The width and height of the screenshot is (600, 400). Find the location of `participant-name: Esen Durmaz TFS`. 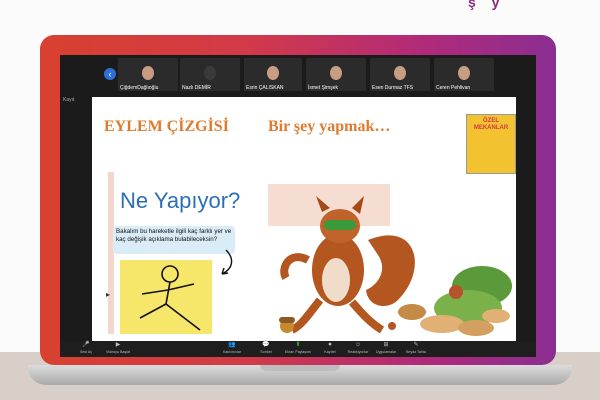

participant-name: Esen Durmaz TFS is located at coordinates (393, 88).